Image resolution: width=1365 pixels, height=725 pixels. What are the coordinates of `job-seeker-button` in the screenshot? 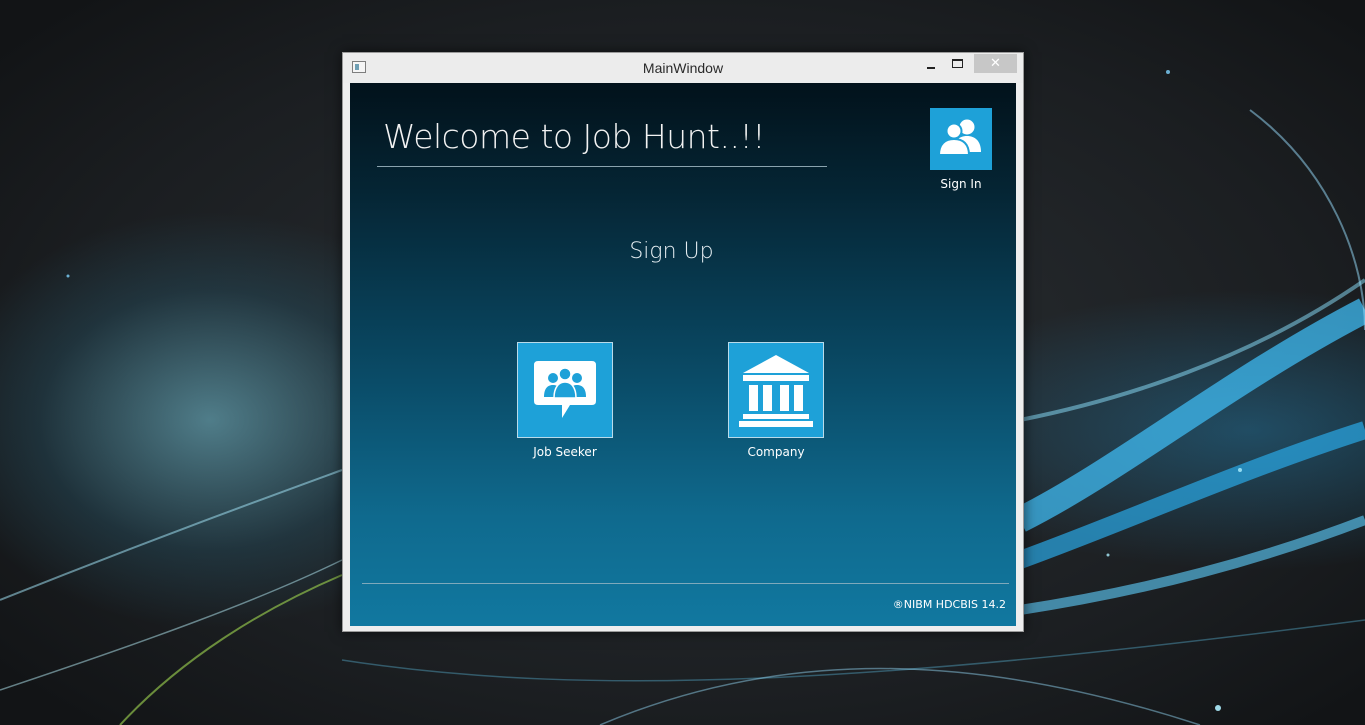 It's located at (565, 390).